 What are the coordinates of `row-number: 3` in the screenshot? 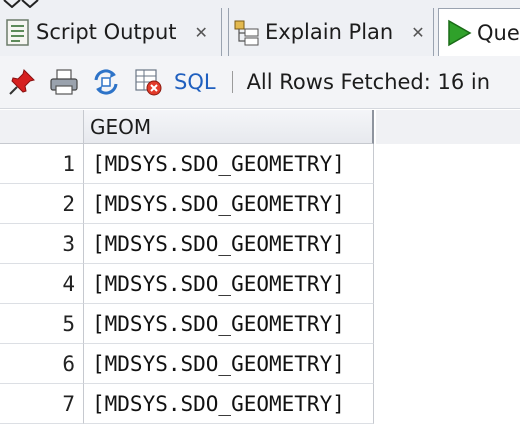 It's located at (42, 244).